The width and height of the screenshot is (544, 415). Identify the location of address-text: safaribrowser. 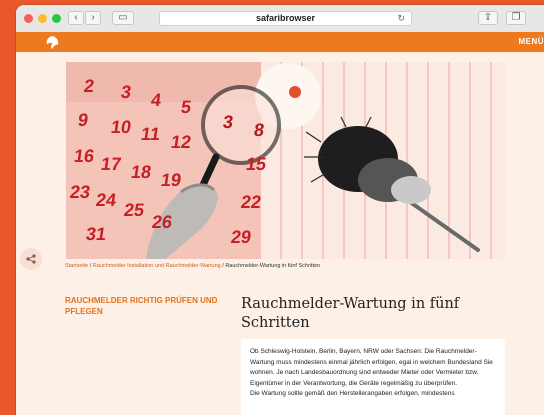
(285, 18).